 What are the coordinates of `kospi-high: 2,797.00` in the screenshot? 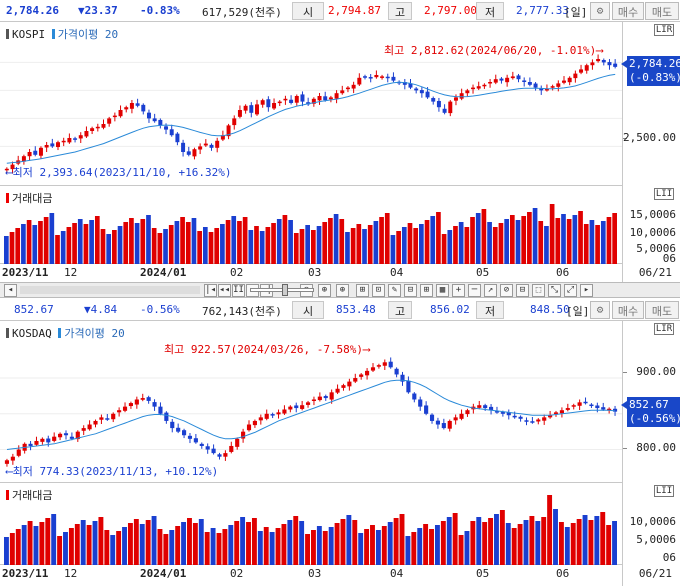 It's located at (450, 10).